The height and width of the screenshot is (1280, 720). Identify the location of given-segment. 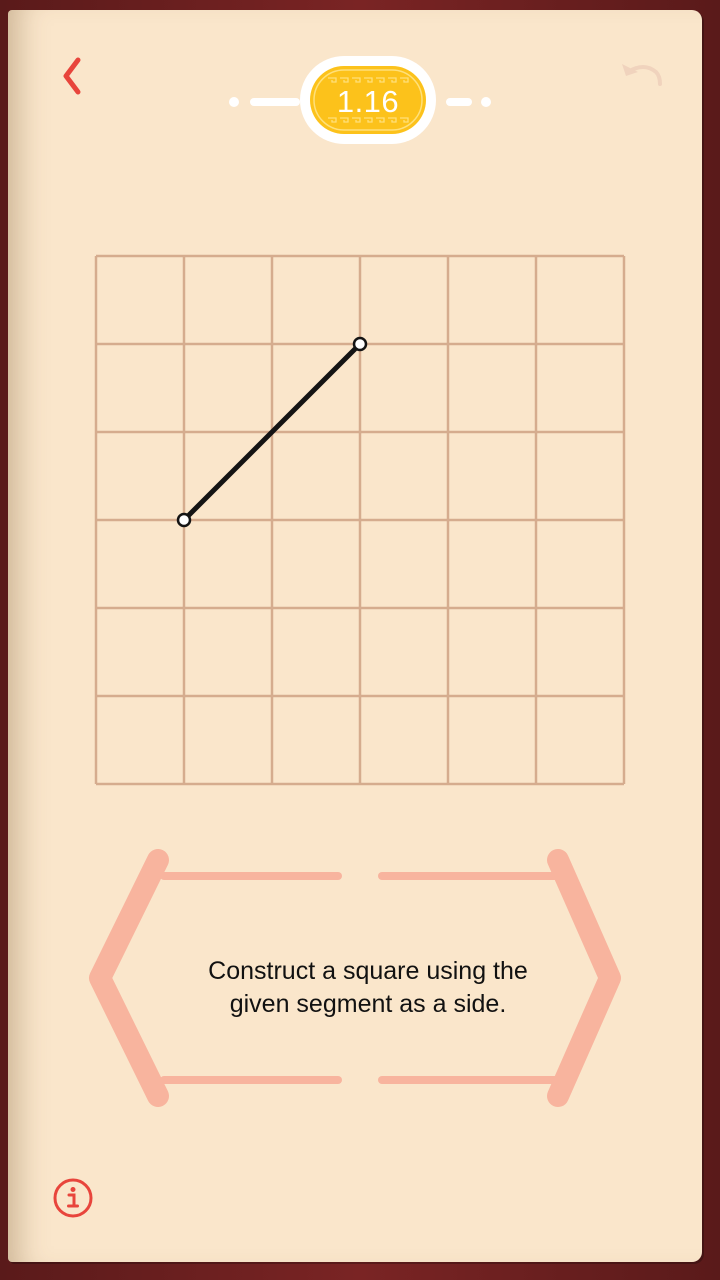
(272, 432).